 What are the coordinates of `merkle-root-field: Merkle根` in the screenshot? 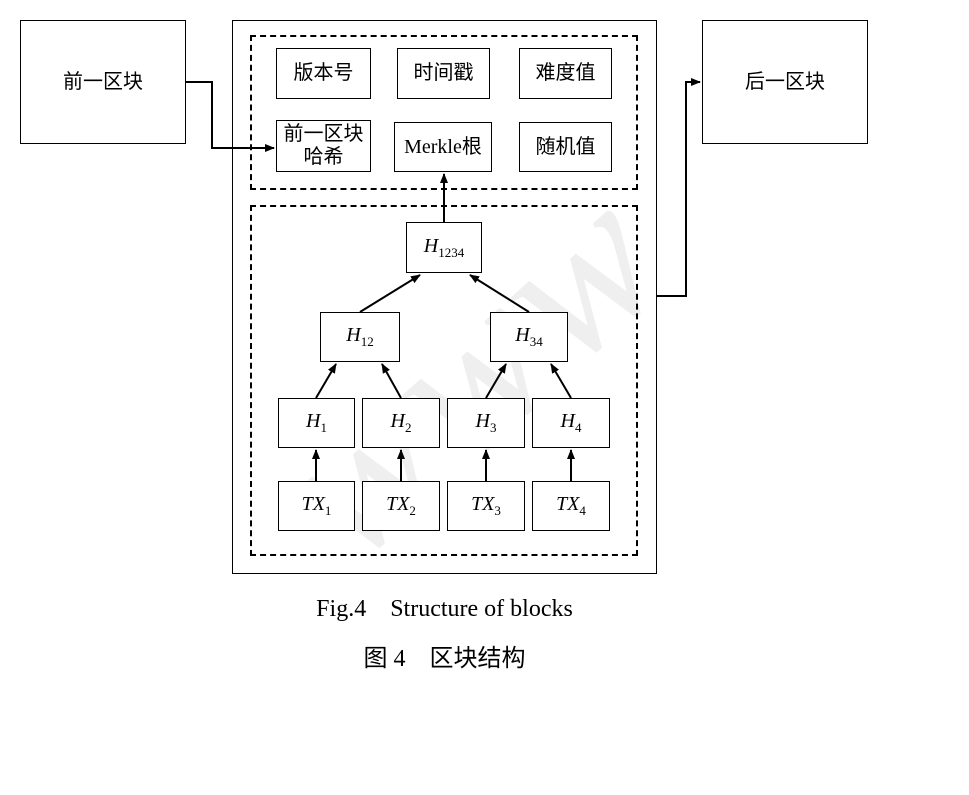 It's located at (443, 147).